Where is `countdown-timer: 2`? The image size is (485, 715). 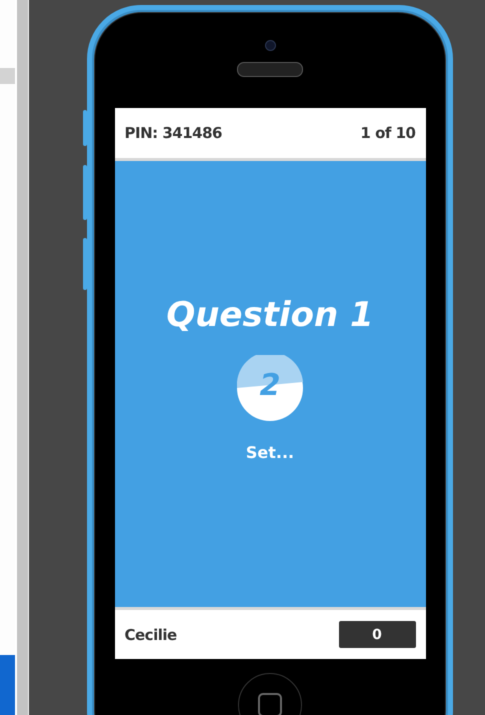 countdown-timer: 2 is located at coordinates (270, 388).